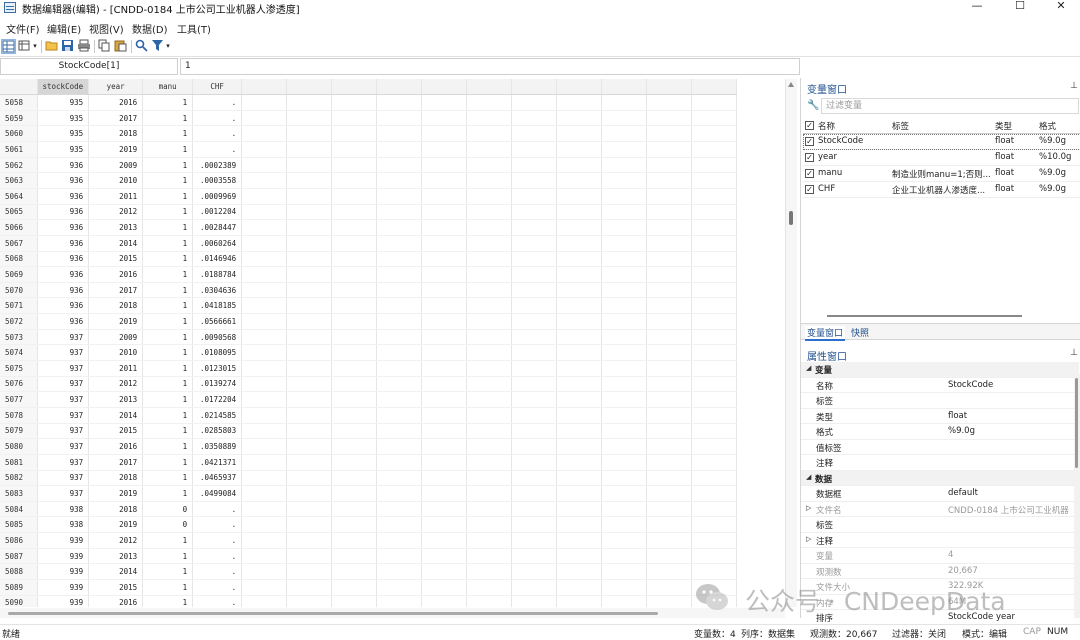 Image resolution: width=1080 pixels, height=640 pixels. Describe the element at coordinates (369, 118) in the screenshot. I see `table-row: 5059 935 2017 1.` at that location.